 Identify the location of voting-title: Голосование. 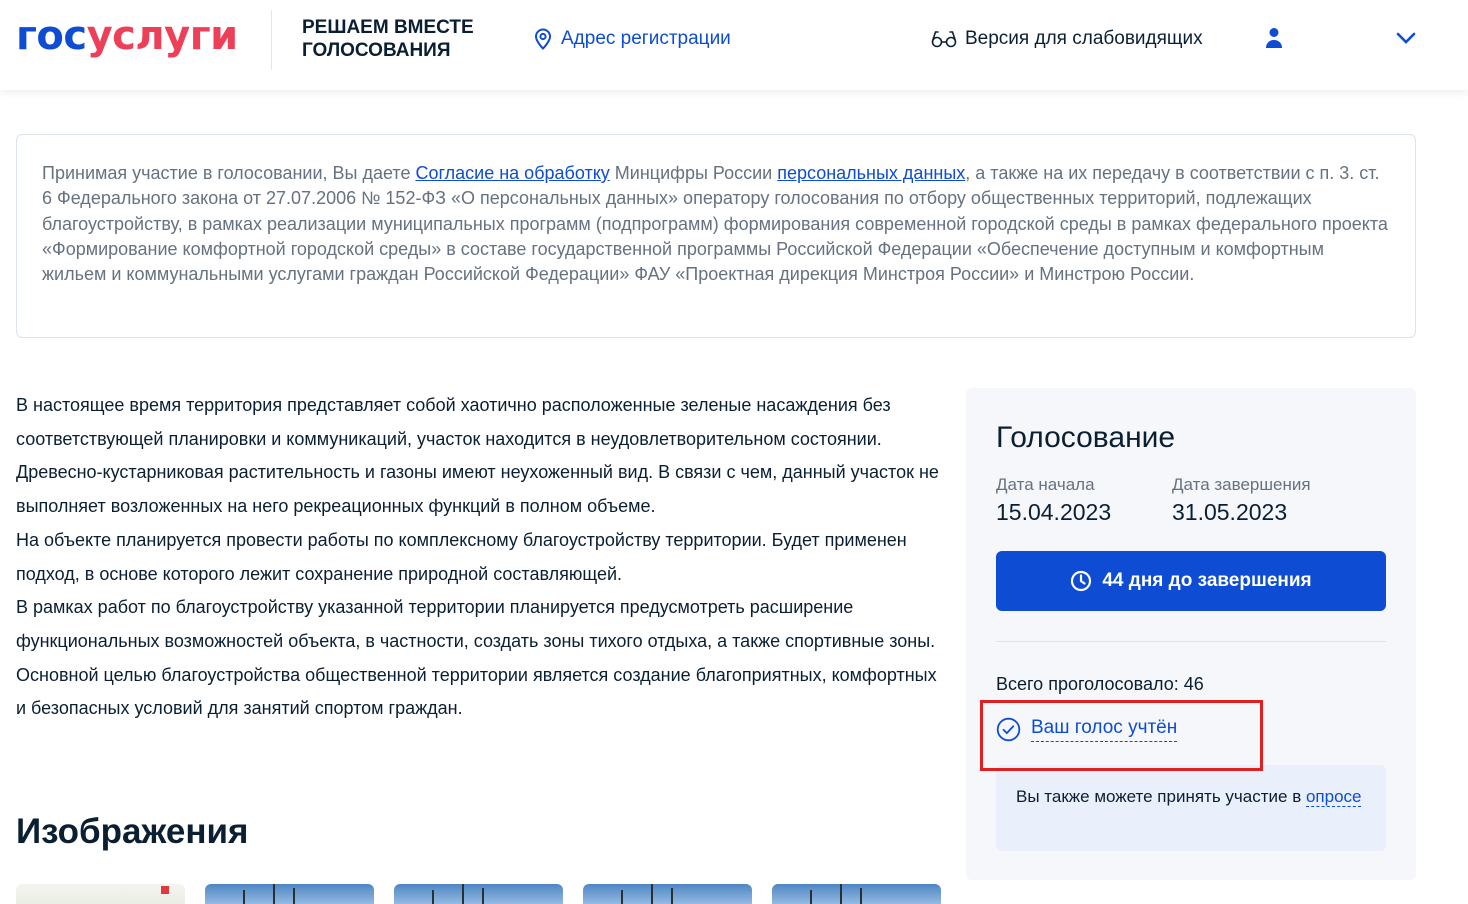
(1086, 437).